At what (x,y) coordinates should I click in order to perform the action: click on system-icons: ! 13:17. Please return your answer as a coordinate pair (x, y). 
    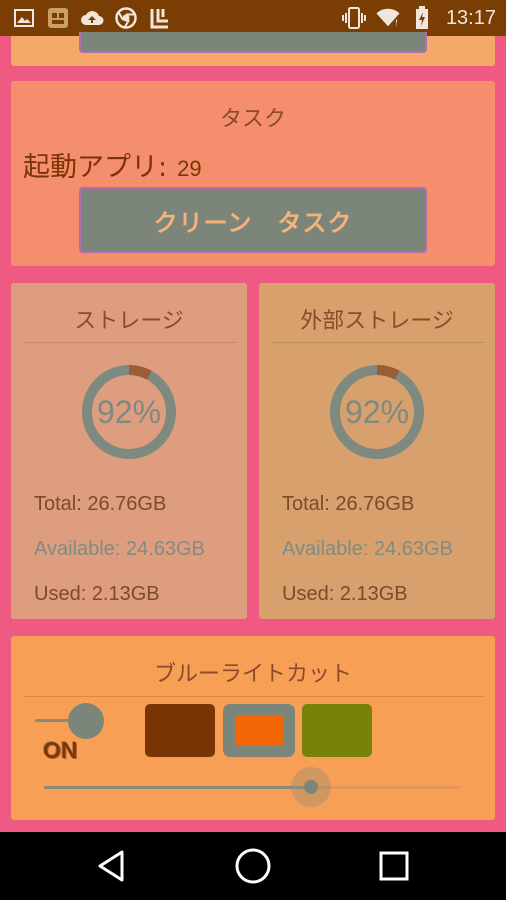
    Looking at the image, I should click on (418, 18).